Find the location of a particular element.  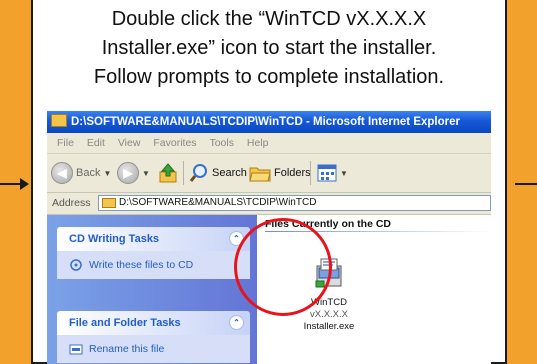

highlight-circle is located at coordinates (283, 267).